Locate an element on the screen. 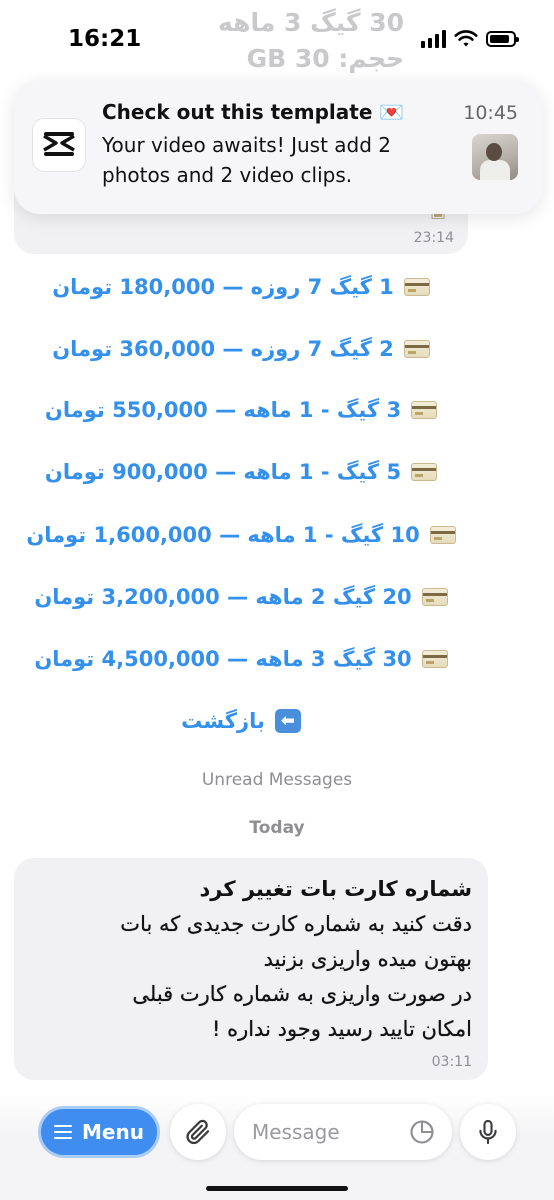 The image size is (554, 1200). previous-message-line: حجم: 30 GB is located at coordinates (325, 58).